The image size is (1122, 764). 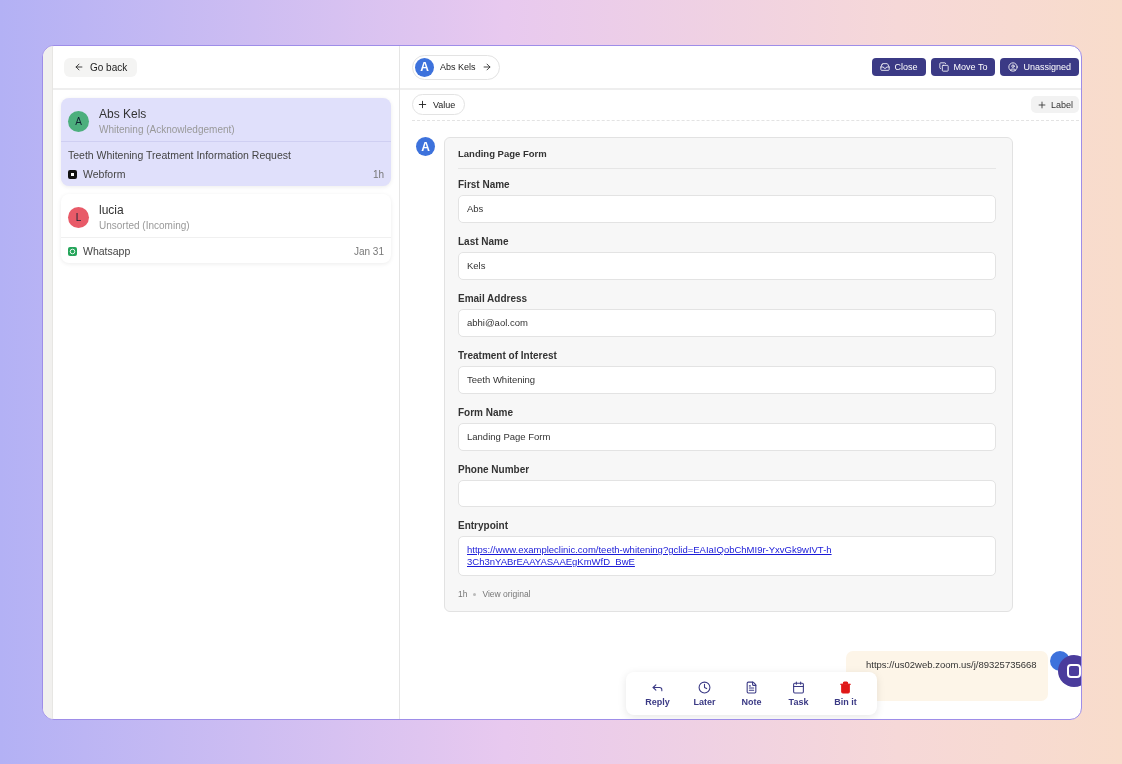 I want to click on field-value: Kels, so click(x=727, y=266).